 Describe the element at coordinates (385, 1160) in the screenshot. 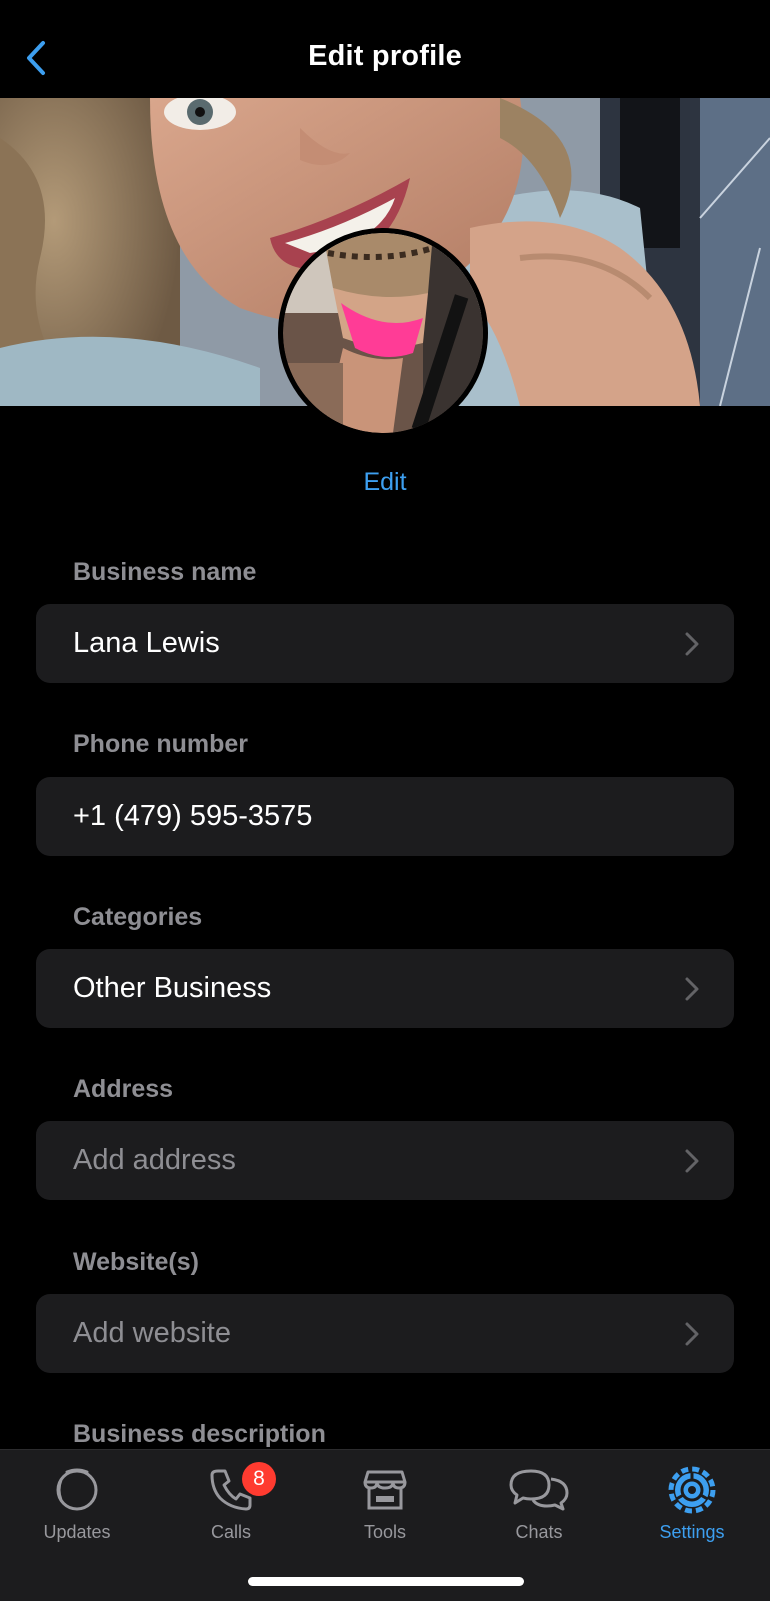

I see `address-field: Add address` at that location.